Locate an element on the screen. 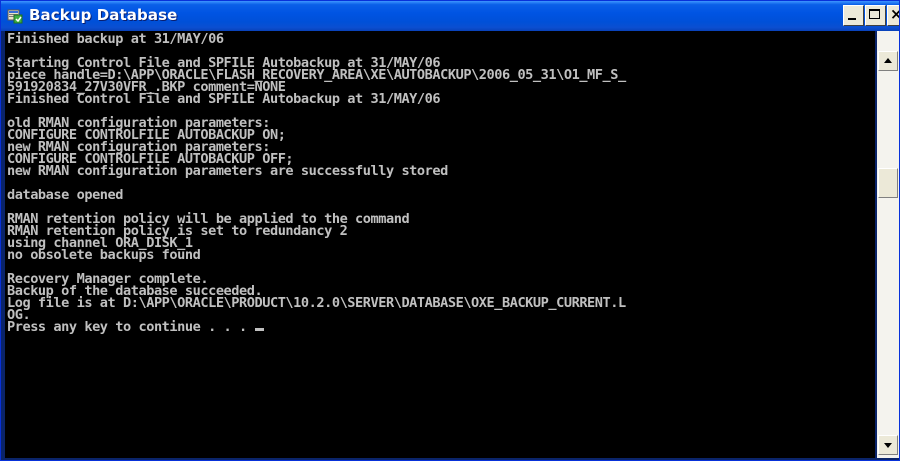  scroll-up-button is located at coordinates (888, 61).